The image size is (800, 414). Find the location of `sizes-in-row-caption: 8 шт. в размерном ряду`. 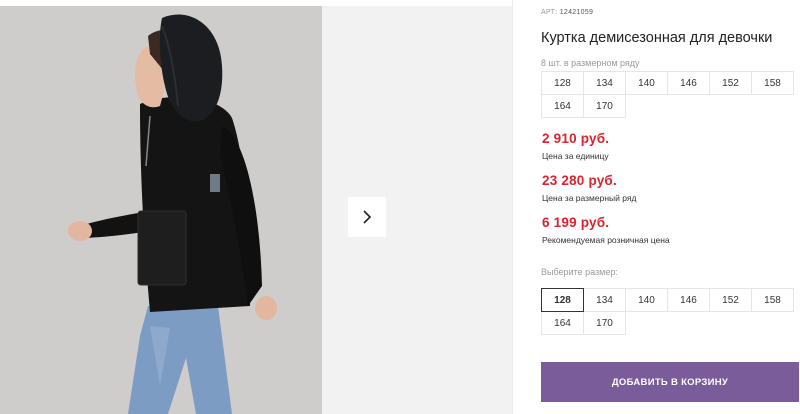

sizes-in-row-caption: 8 шт. в размерном ряду is located at coordinates (590, 63).